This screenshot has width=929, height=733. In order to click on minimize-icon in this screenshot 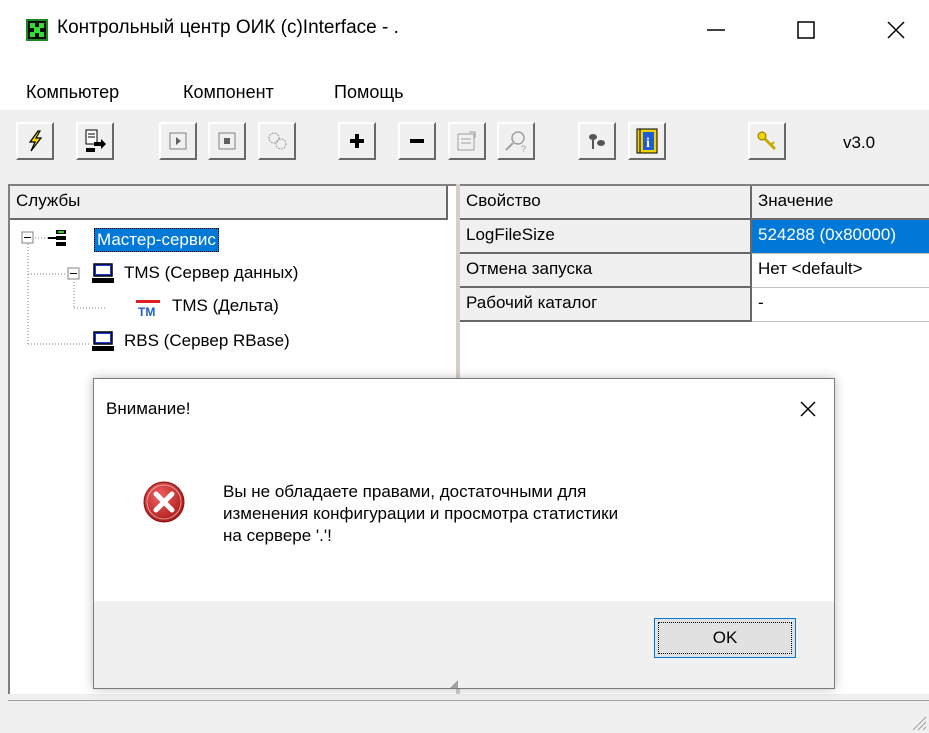, I will do `click(716, 30)`.